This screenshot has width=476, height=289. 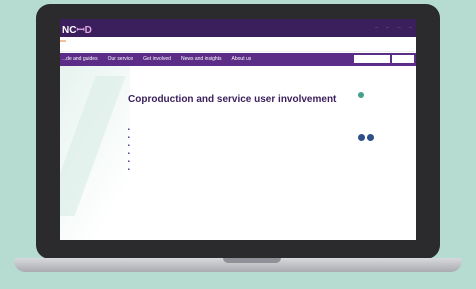 I want to click on nav-item: ...de and guides, so click(x=80, y=59).